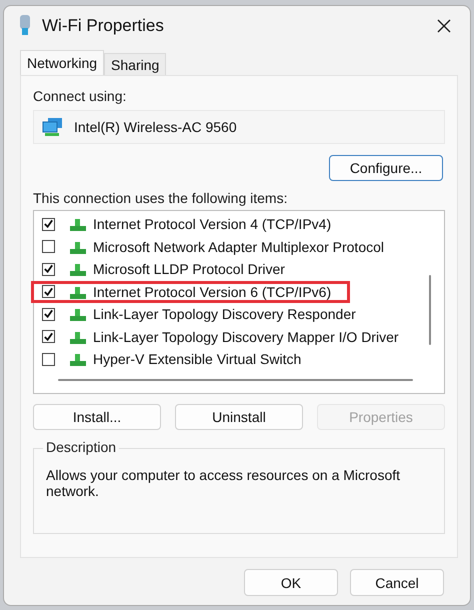  Describe the element at coordinates (430, 310) in the screenshot. I see `vertical-scrollbar` at that location.